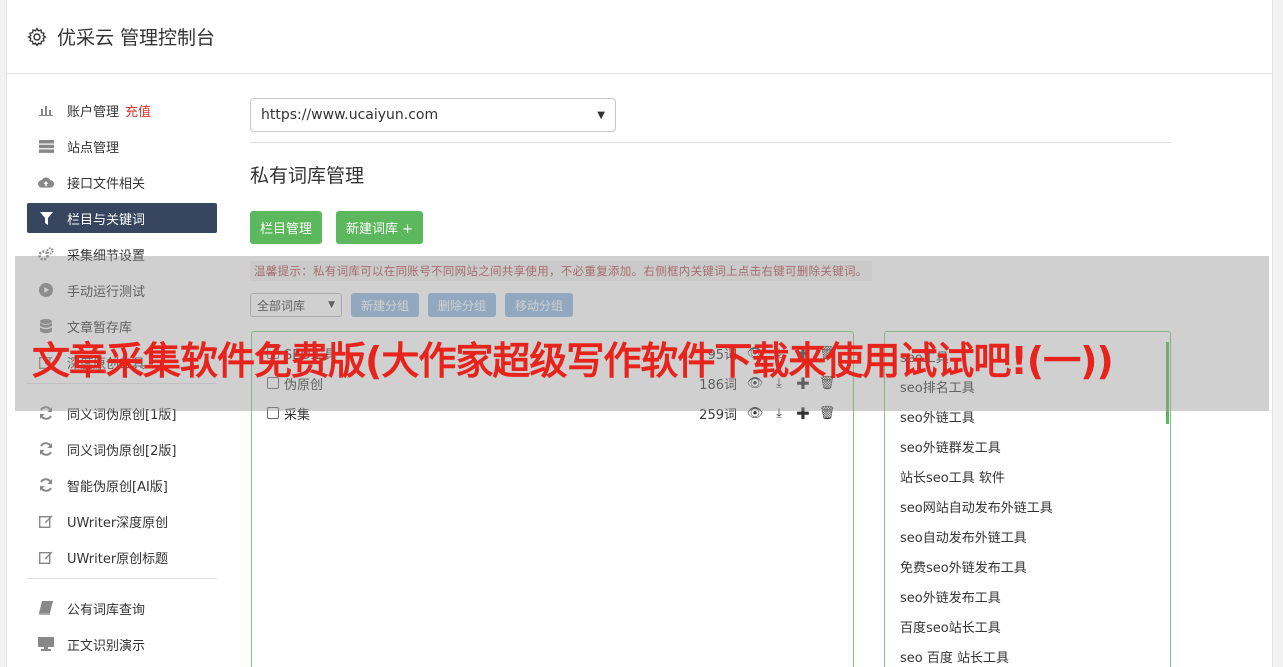 The width and height of the screenshot is (1283, 667). Describe the element at coordinates (1027, 566) in the screenshot. I see `keyword-item: 免费seo外链发布工具` at that location.